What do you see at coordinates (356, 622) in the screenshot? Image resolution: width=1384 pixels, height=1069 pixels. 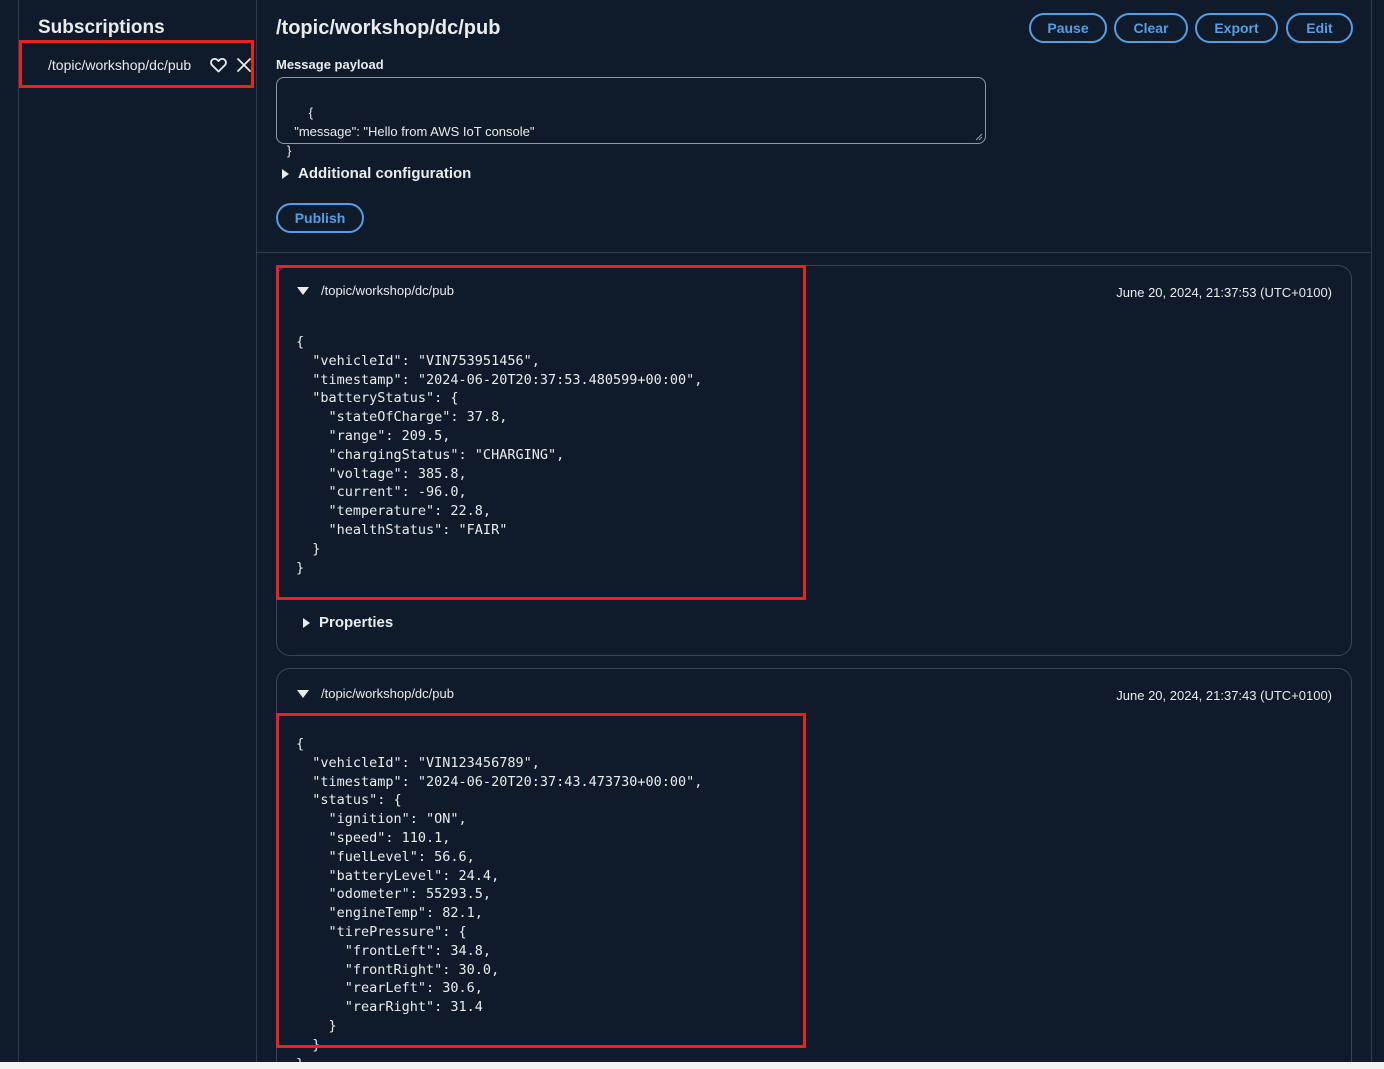 I see `properties-label: Properties` at bounding box center [356, 622].